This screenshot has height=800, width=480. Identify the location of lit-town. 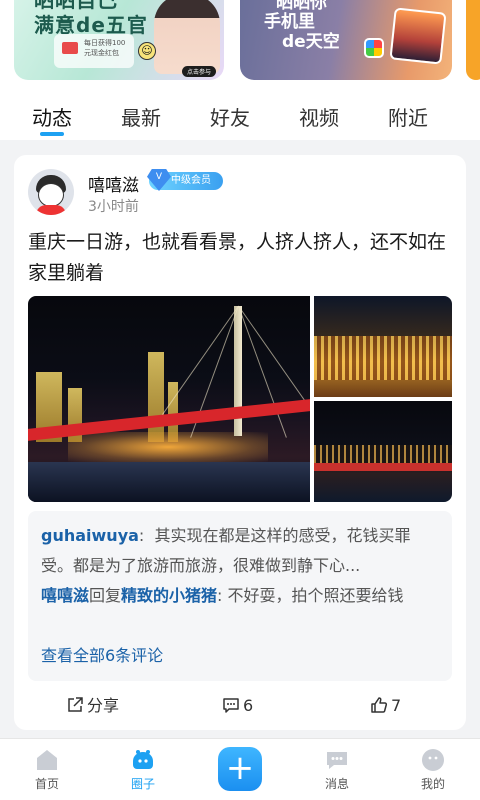
(383, 454).